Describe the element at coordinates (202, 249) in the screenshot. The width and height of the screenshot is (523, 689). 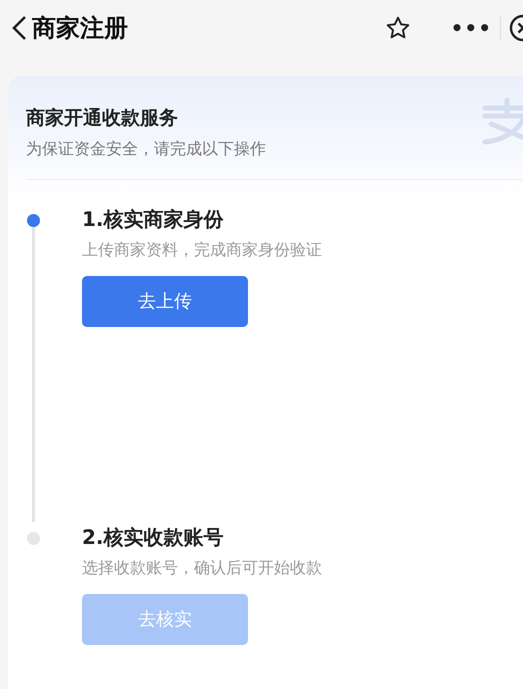
I see `step-description: 上传商家资料，完成商家身份验证` at that location.